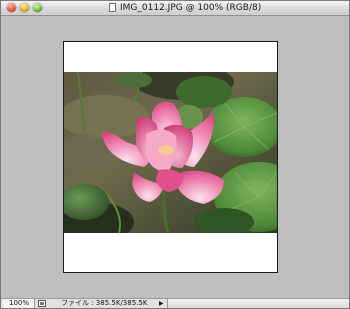  What do you see at coordinates (42, 303) in the screenshot?
I see `status-preview-icon` at bounding box center [42, 303].